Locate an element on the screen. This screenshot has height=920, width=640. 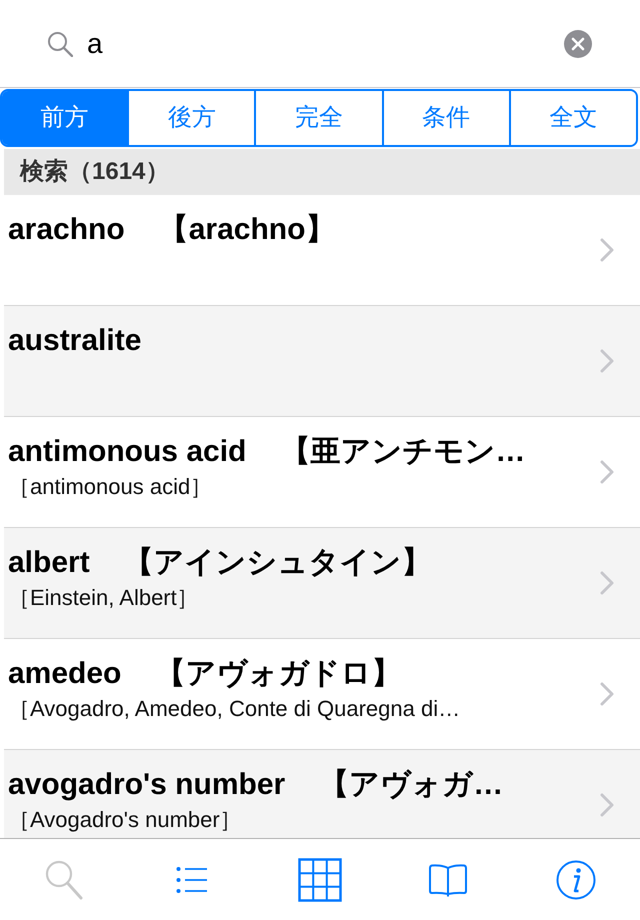
clear-button is located at coordinates (578, 44).